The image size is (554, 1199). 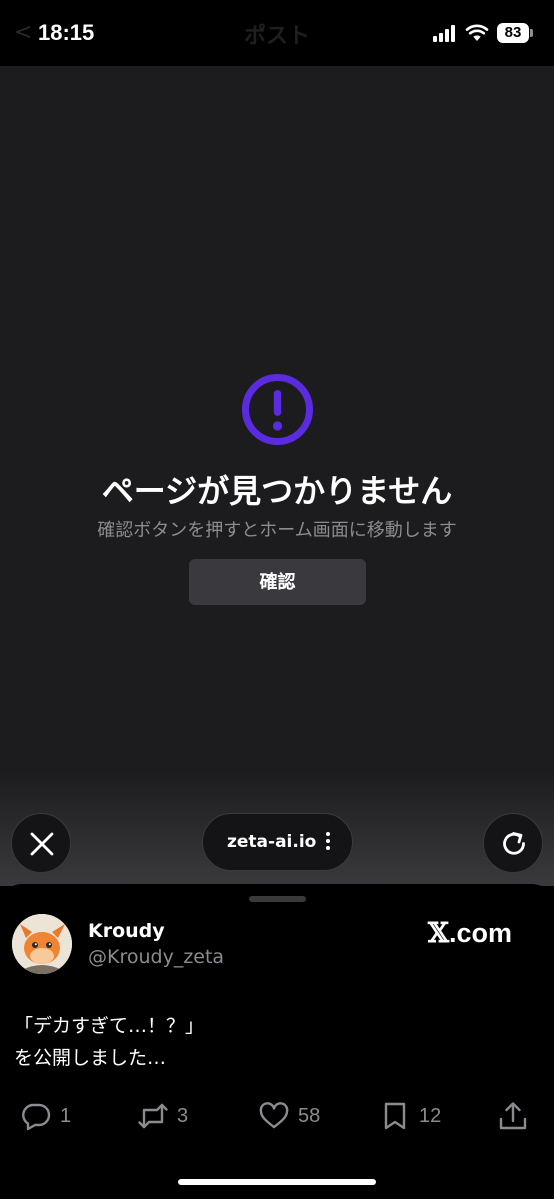 What do you see at coordinates (480, 933) in the screenshot?
I see `x-logo-domain: .com` at bounding box center [480, 933].